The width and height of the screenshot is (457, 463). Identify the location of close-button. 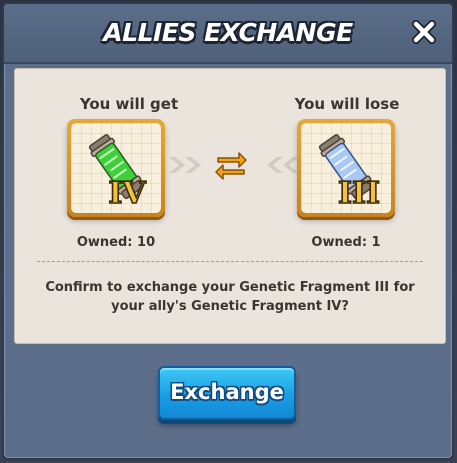
(424, 32).